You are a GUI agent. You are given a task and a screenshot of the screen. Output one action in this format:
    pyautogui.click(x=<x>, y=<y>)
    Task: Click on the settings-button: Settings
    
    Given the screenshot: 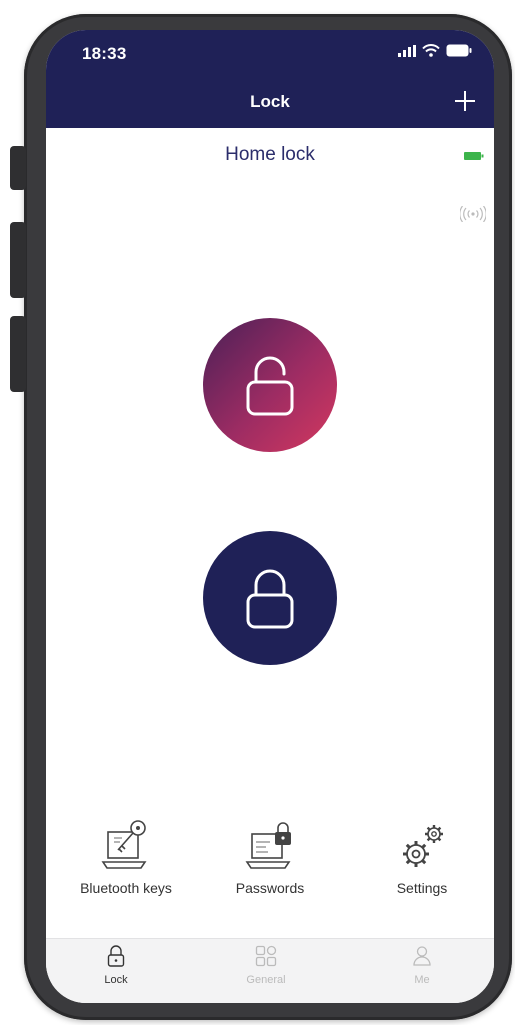 What is the action you would take?
    pyautogui.click(x=422, y=854)
    